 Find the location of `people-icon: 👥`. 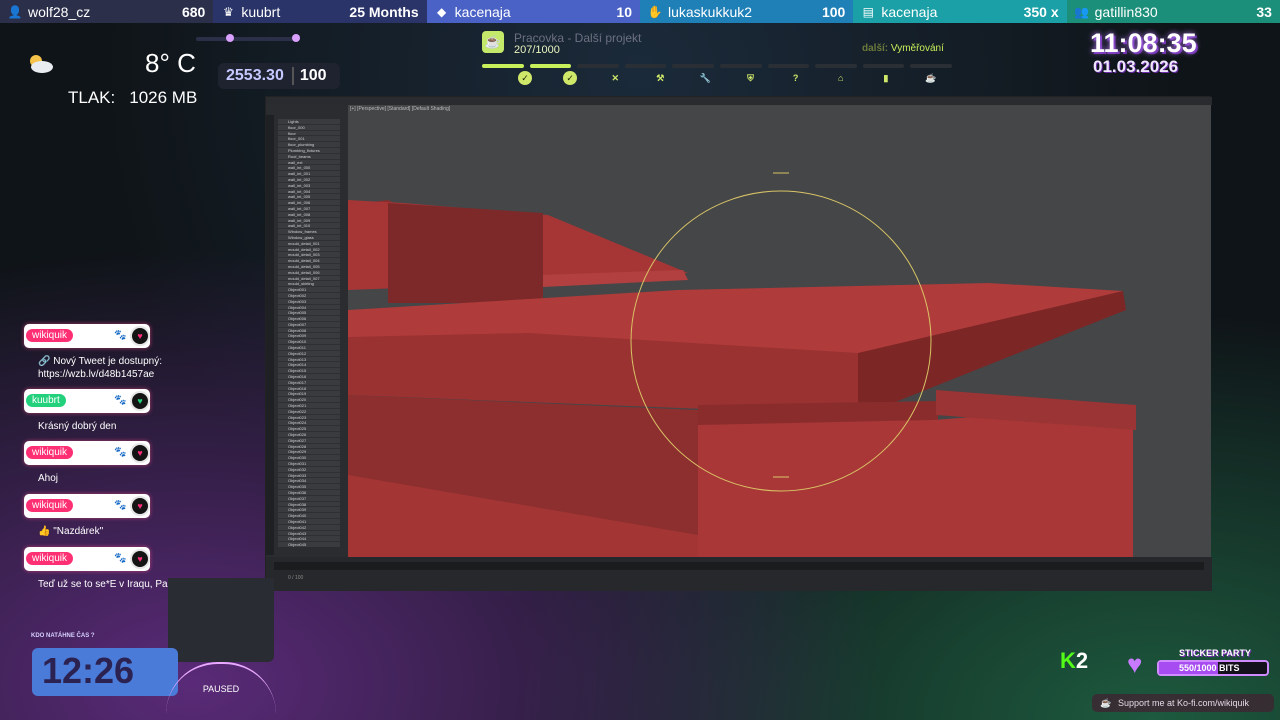

people-icon: 👥 is located at coordinates (1082, 11).